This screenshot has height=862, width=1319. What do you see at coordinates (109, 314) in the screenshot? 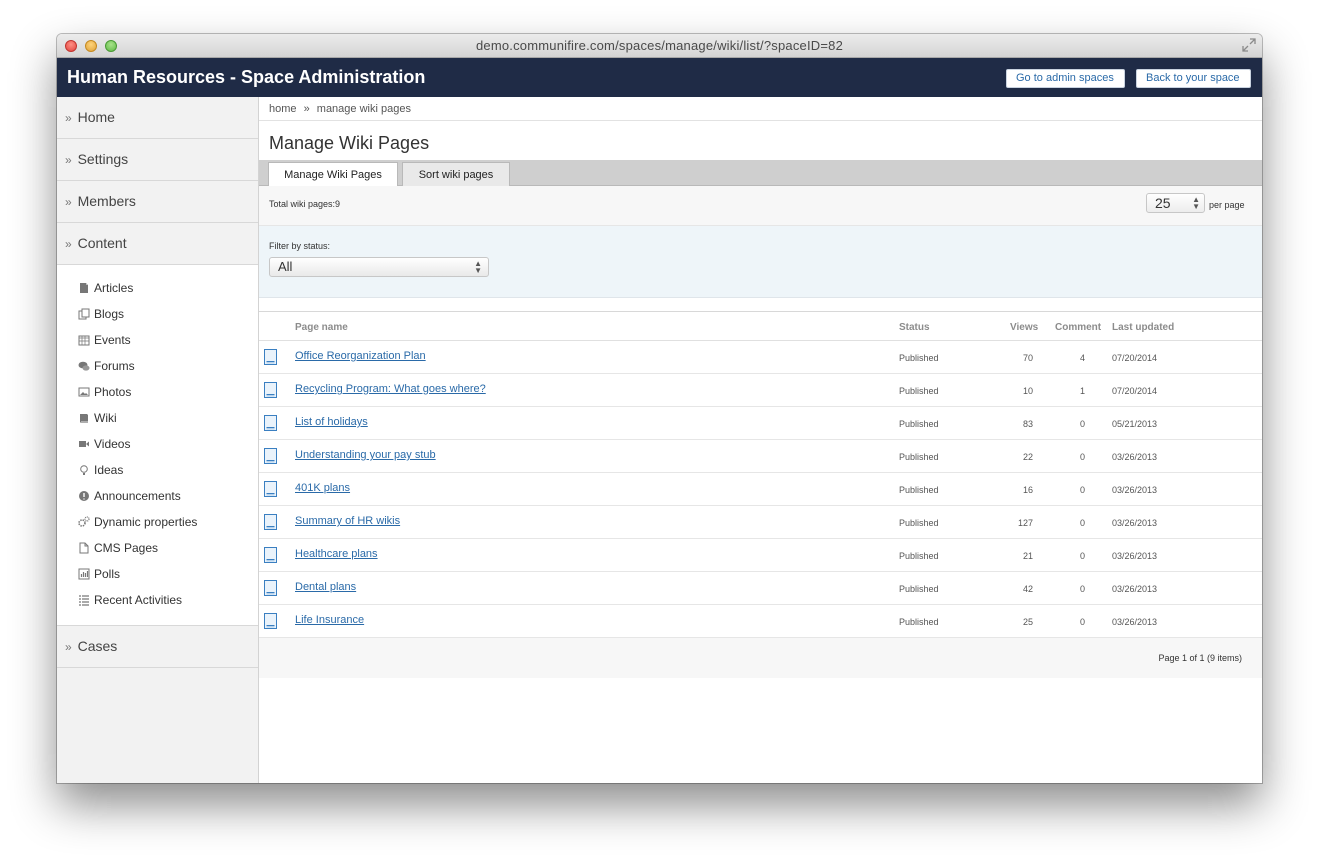
I see `sidebar-item-label: Blogs` at bounding box center [109, 314].